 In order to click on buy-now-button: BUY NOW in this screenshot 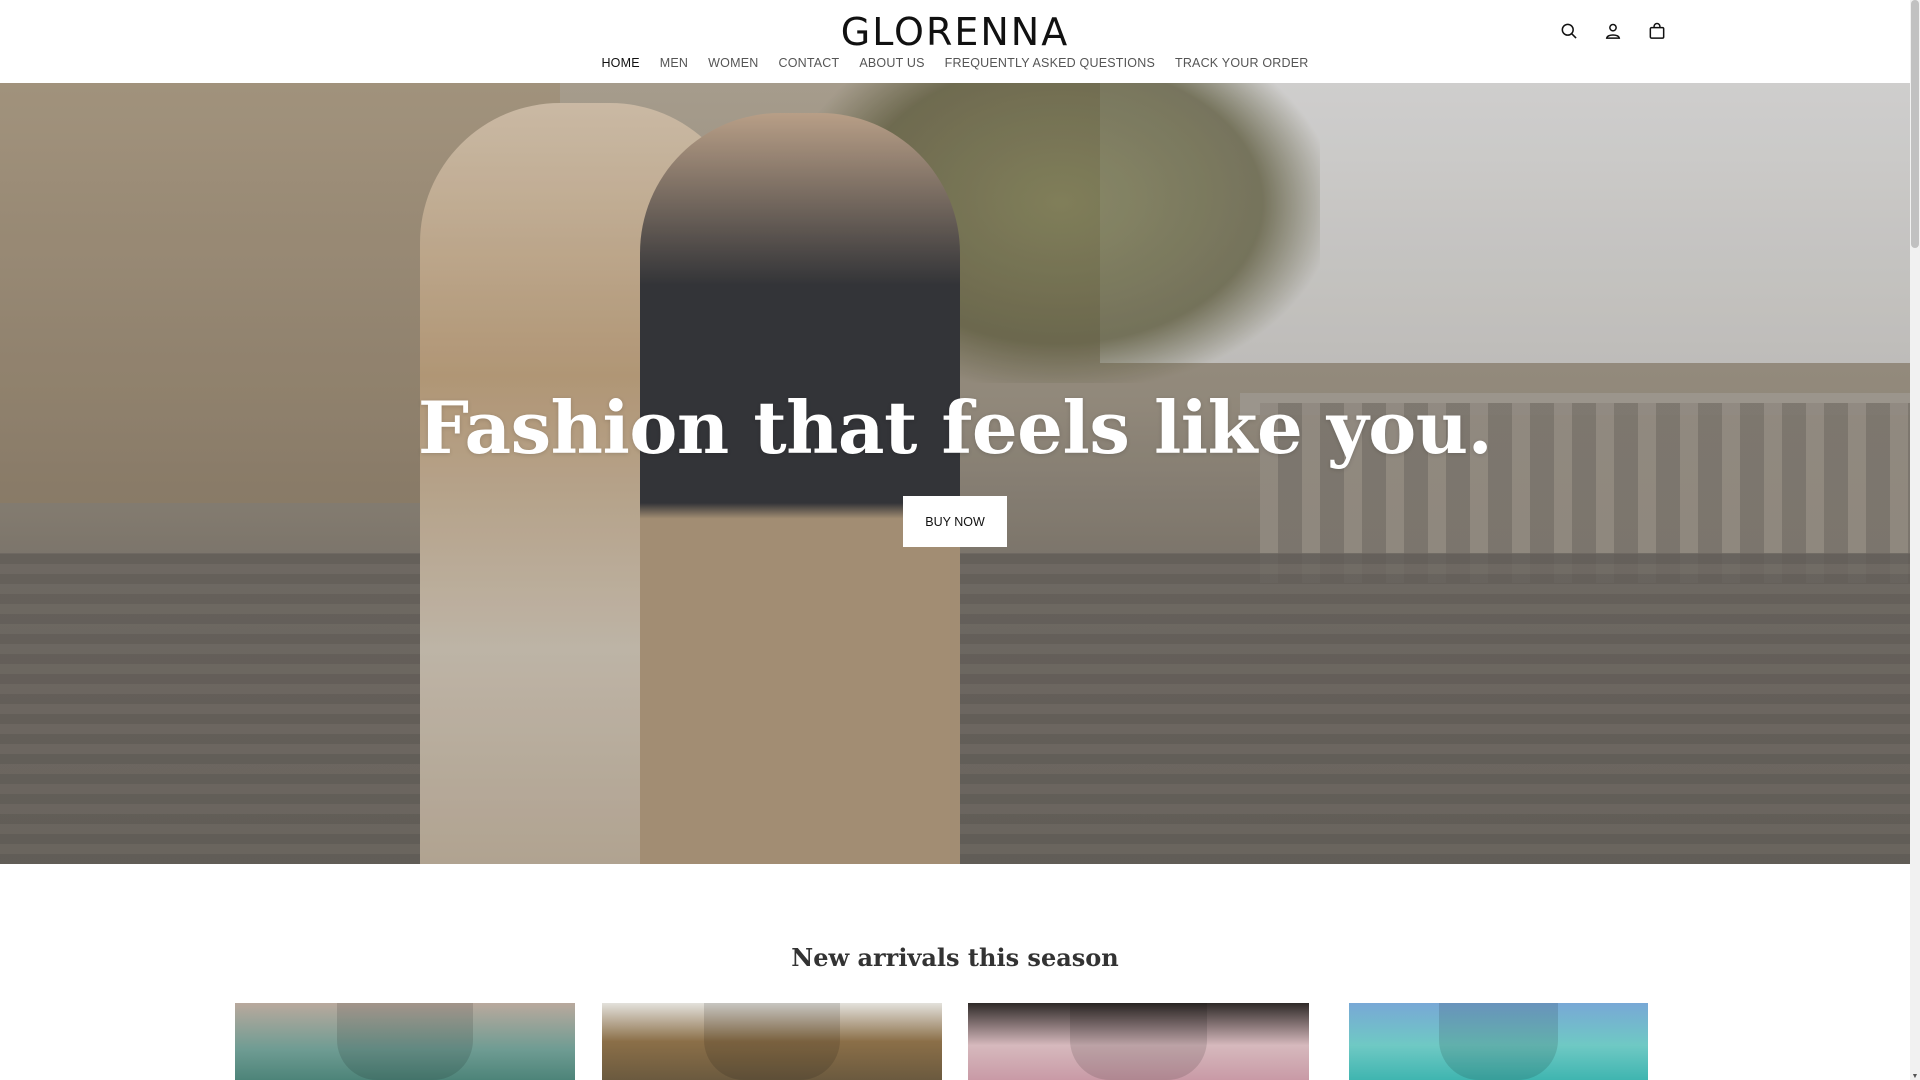, I will do `click(955, 521)`.